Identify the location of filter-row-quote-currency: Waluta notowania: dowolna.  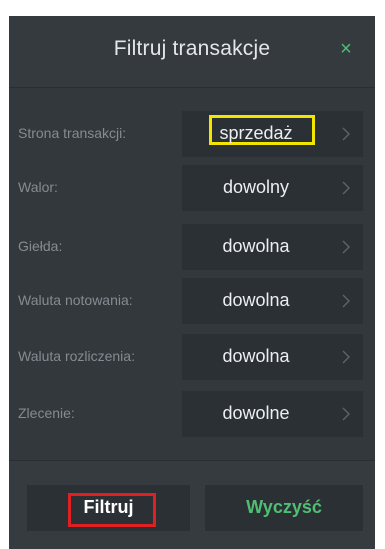
(192, 301).